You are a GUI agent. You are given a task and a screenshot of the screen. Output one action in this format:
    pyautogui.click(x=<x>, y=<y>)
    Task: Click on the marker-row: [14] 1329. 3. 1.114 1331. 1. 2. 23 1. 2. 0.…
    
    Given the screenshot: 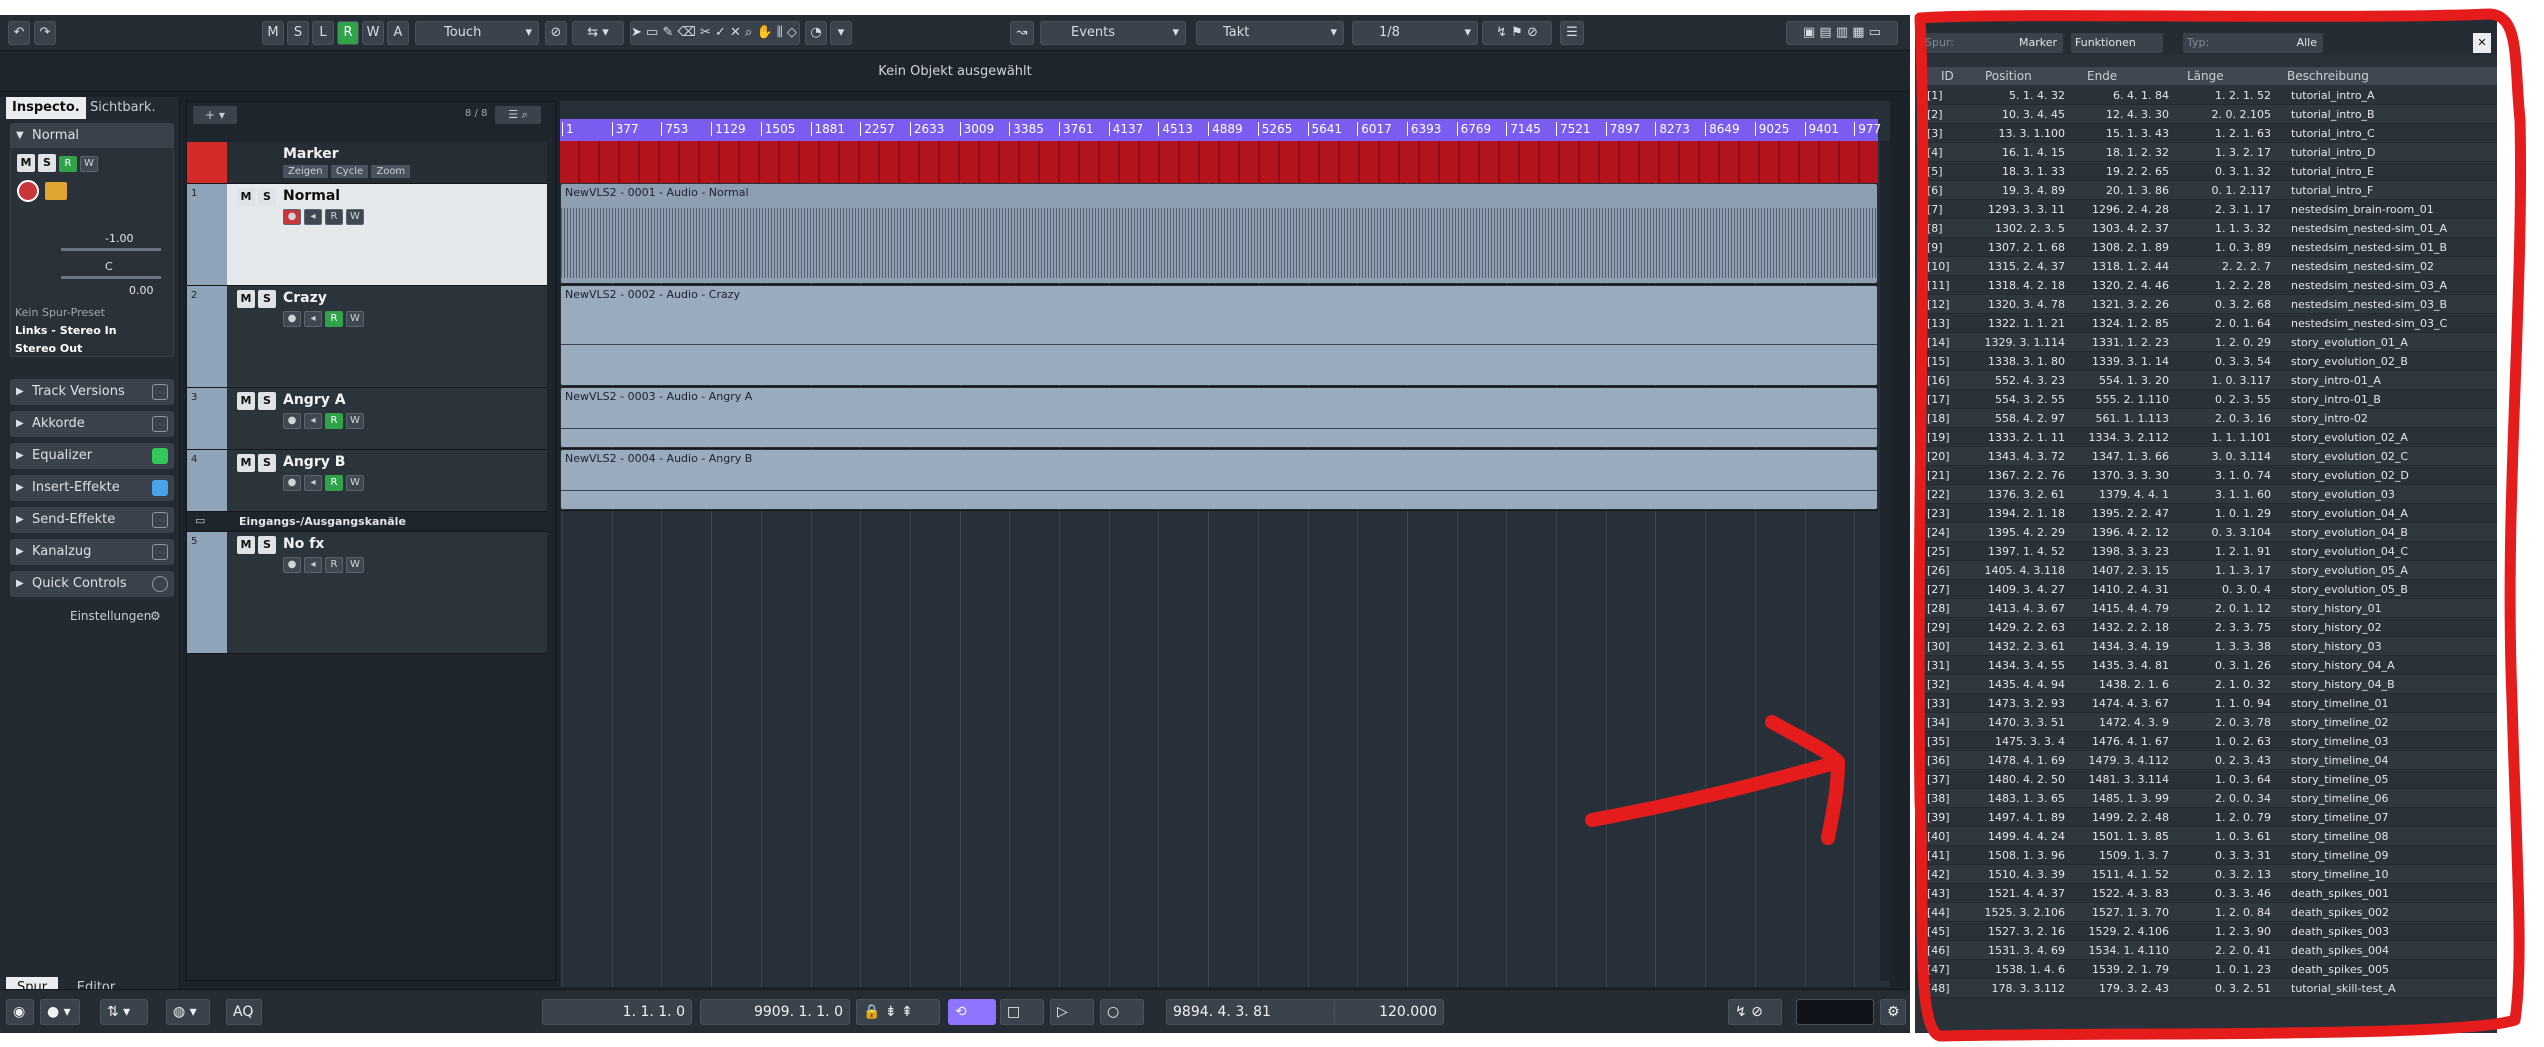 What is the action you would take?
    pyautogui.click(x=2209, y=342)
    